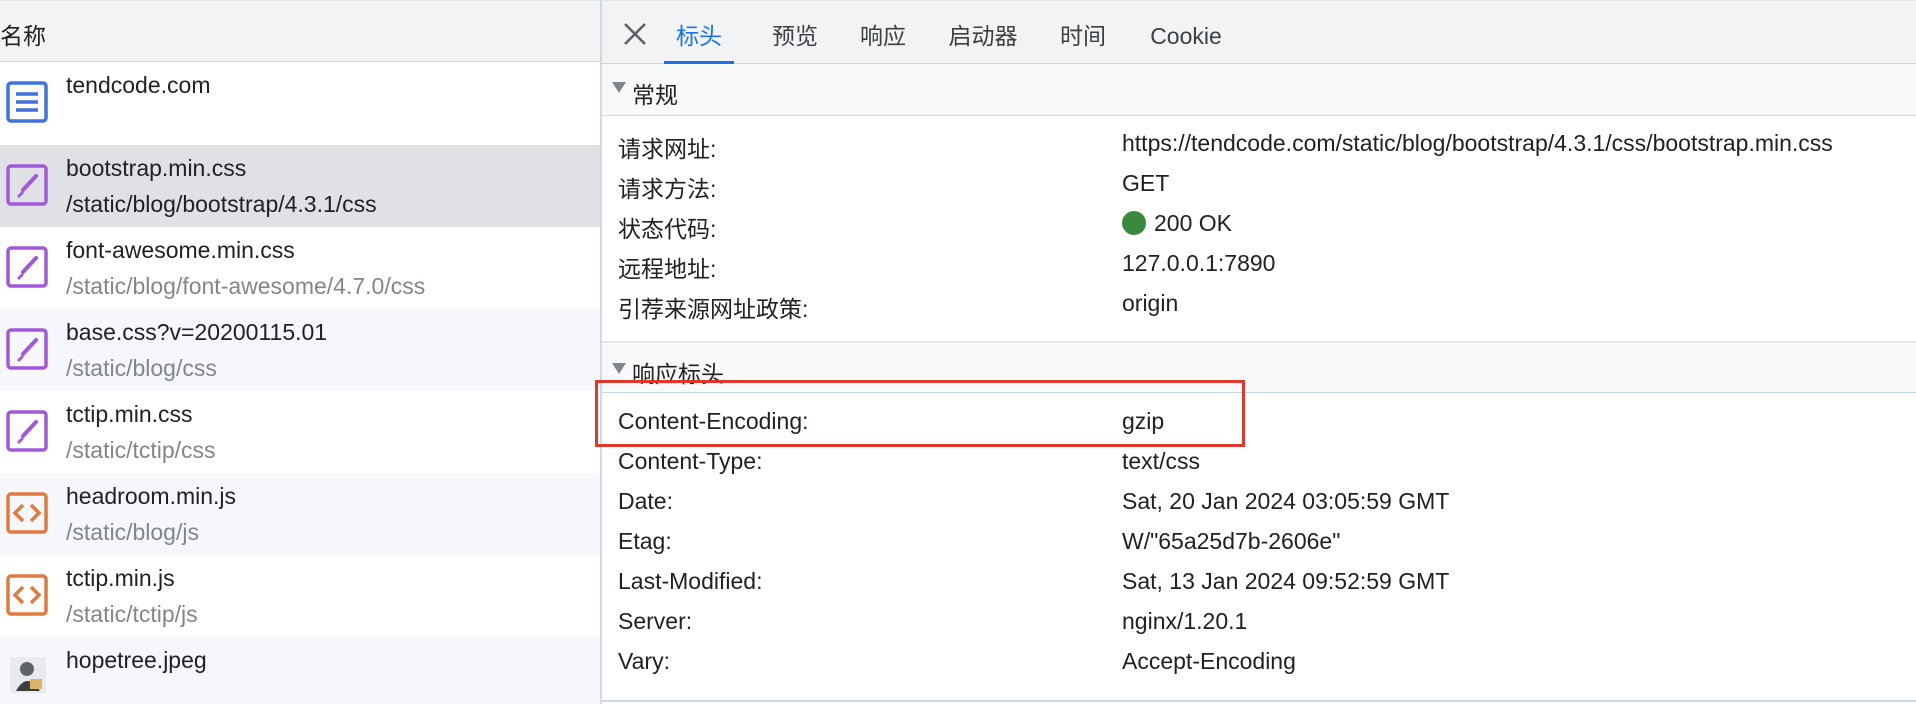  I want to click on general-section-header: 常规, so click(1259, 90).